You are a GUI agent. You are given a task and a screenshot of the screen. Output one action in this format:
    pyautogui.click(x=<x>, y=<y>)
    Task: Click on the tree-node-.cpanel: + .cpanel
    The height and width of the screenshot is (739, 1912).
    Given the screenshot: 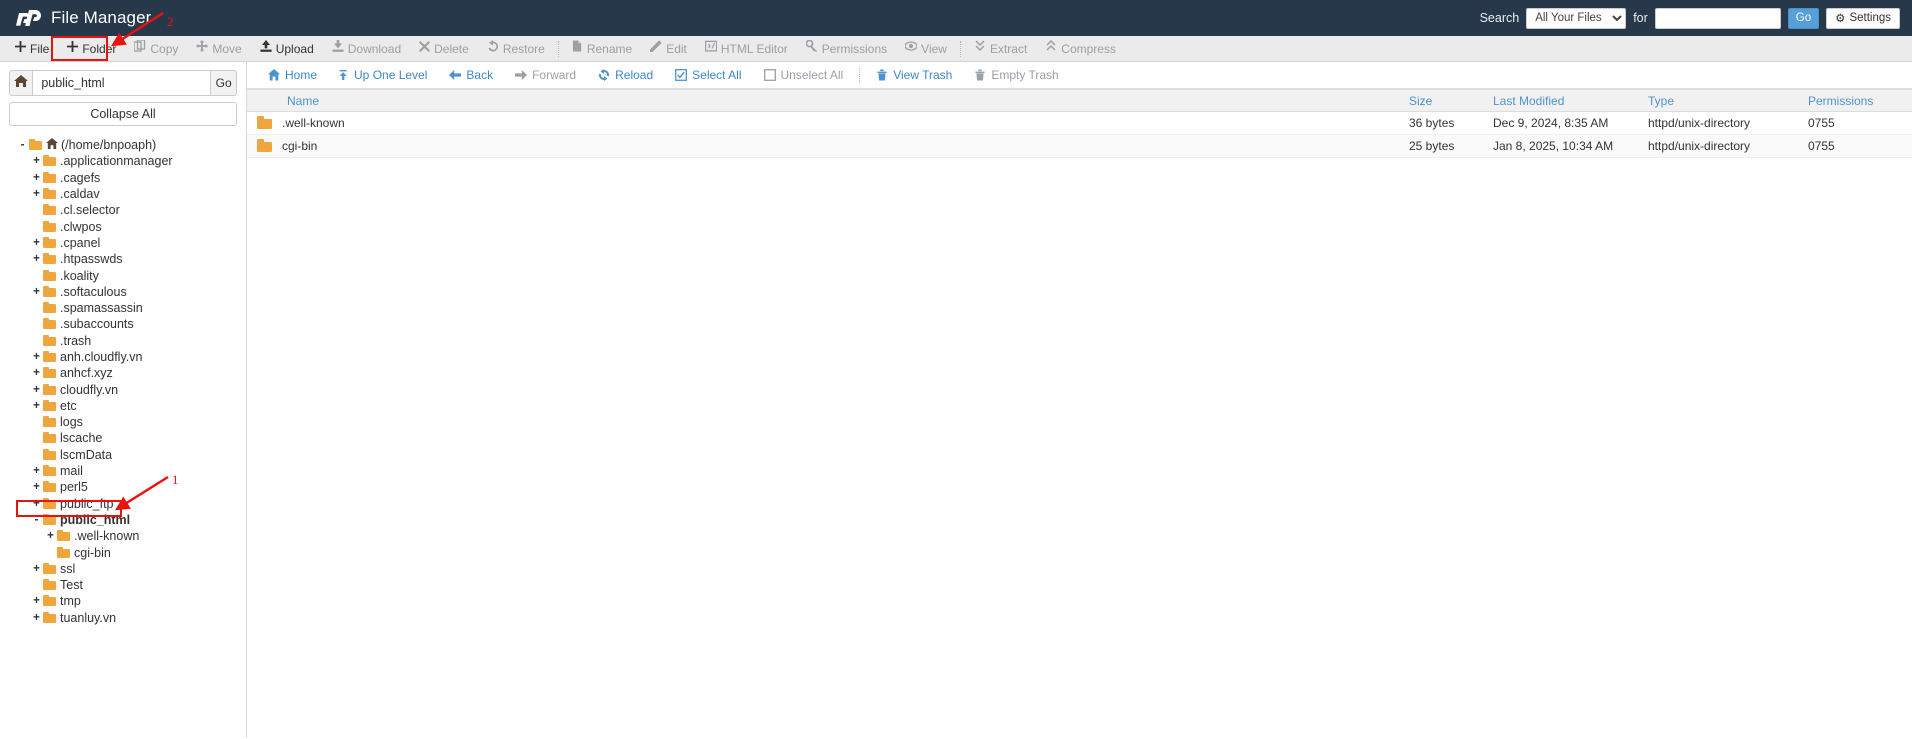 What is the action you would take?
    pyautogui.click(x=123, y=243)
    